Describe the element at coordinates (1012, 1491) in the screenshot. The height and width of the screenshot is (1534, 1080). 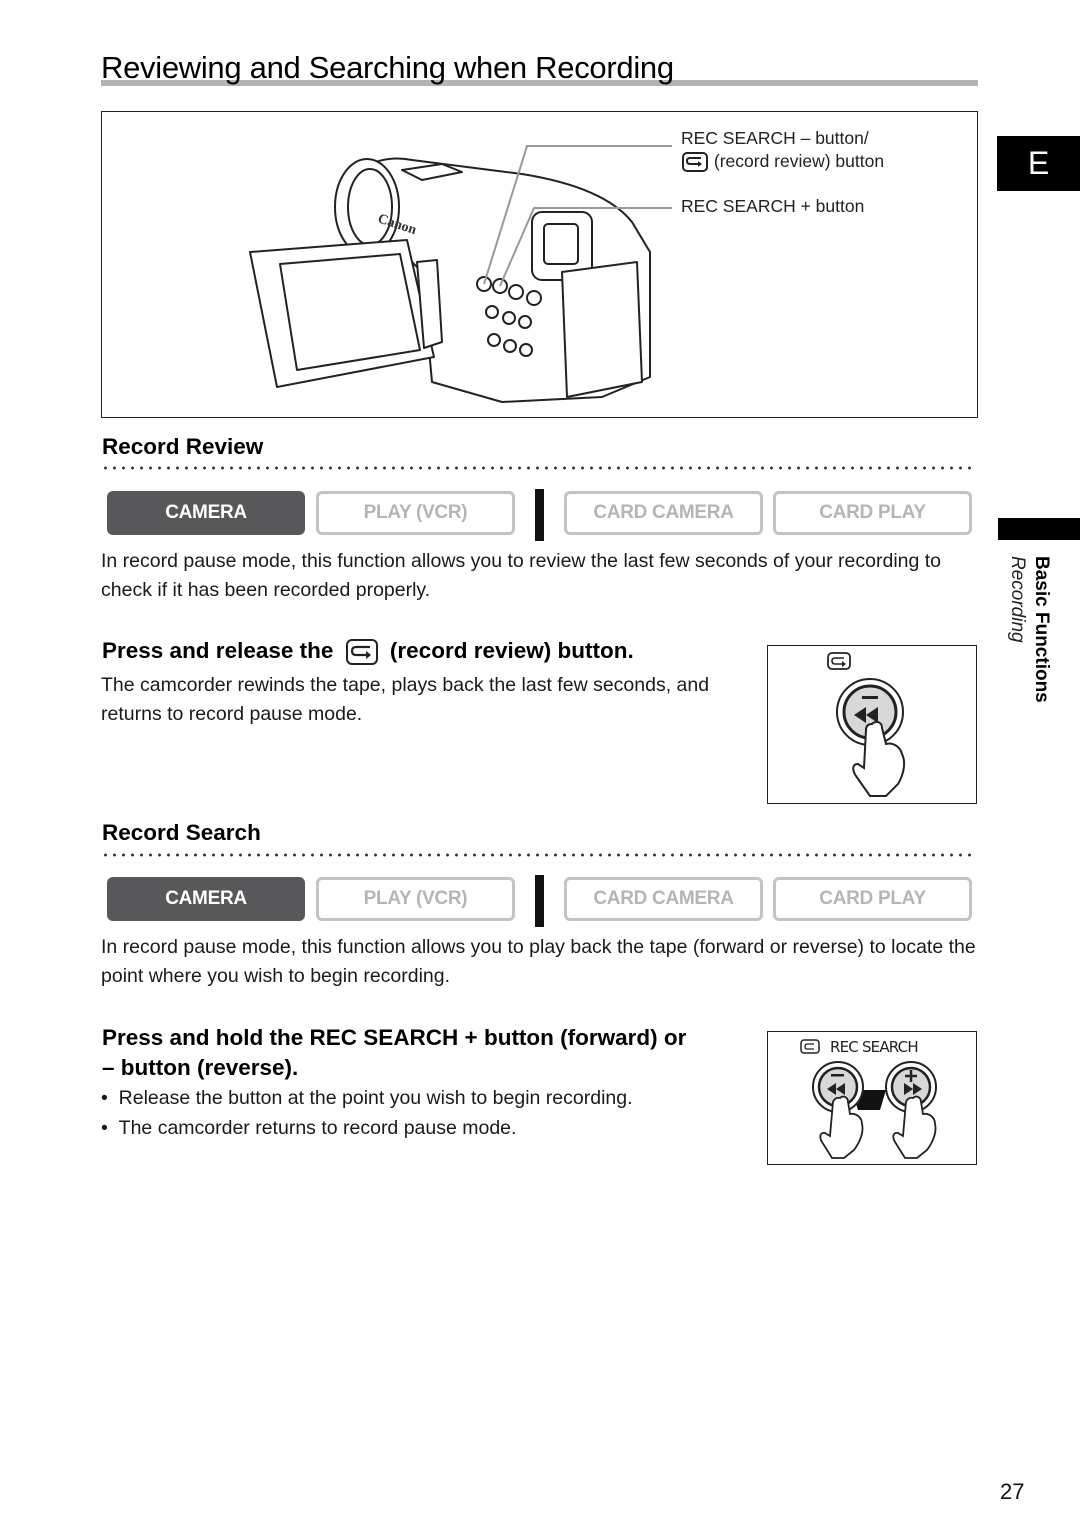
I see `page-number: 27` at that location.